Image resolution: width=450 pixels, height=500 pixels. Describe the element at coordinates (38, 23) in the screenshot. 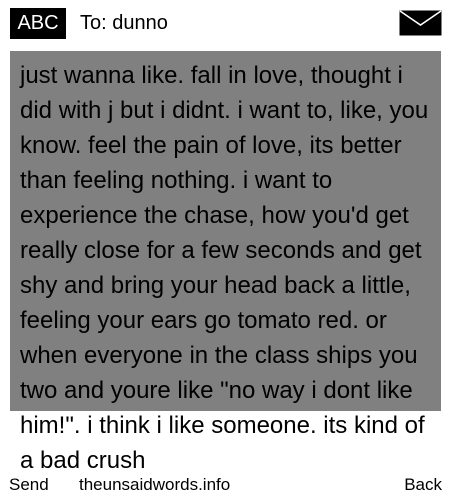

I see `input-mode-badge: ABC` at that location.